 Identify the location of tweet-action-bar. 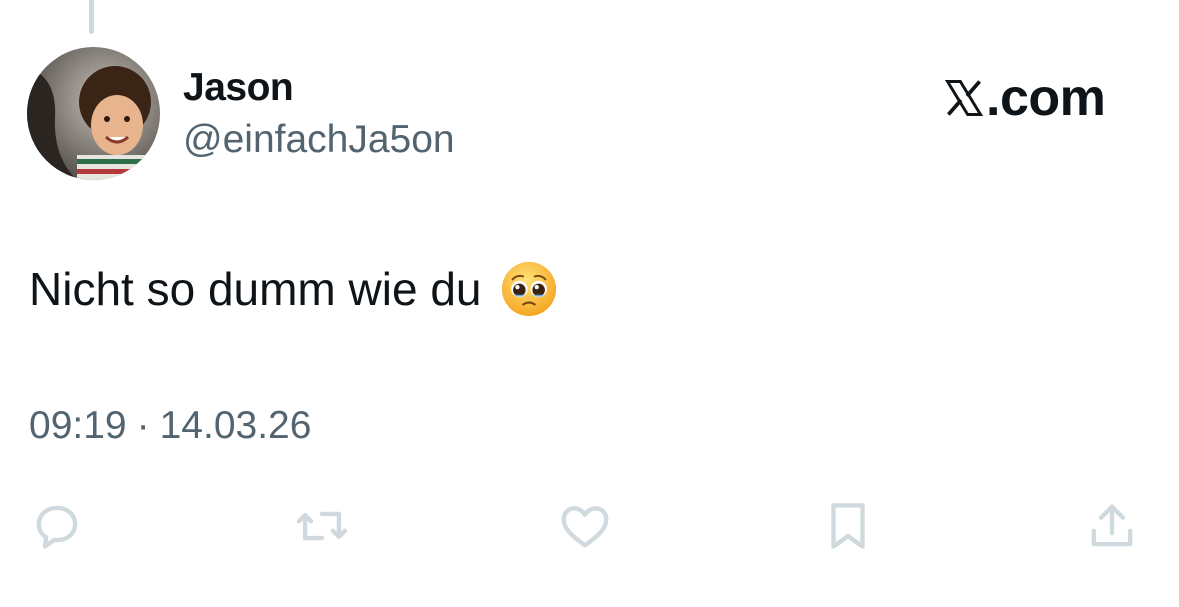
(589, 526).